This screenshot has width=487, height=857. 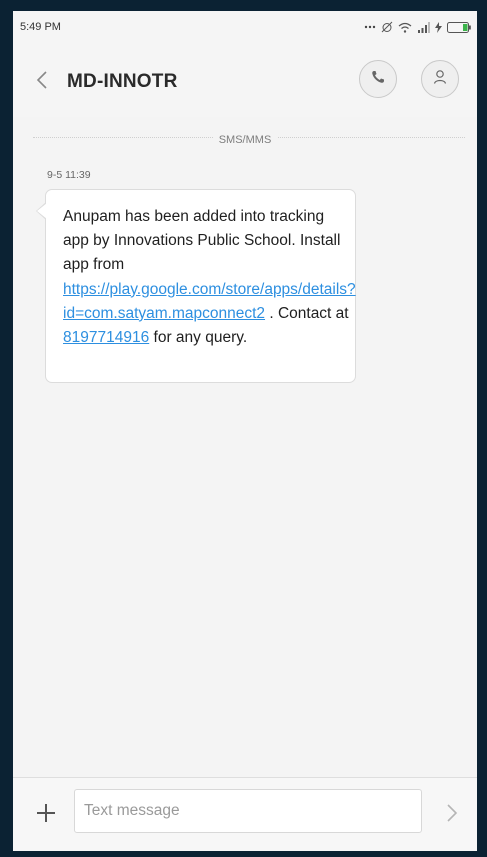 I want to click on contact-person-icon, so click(x=440, y=79).